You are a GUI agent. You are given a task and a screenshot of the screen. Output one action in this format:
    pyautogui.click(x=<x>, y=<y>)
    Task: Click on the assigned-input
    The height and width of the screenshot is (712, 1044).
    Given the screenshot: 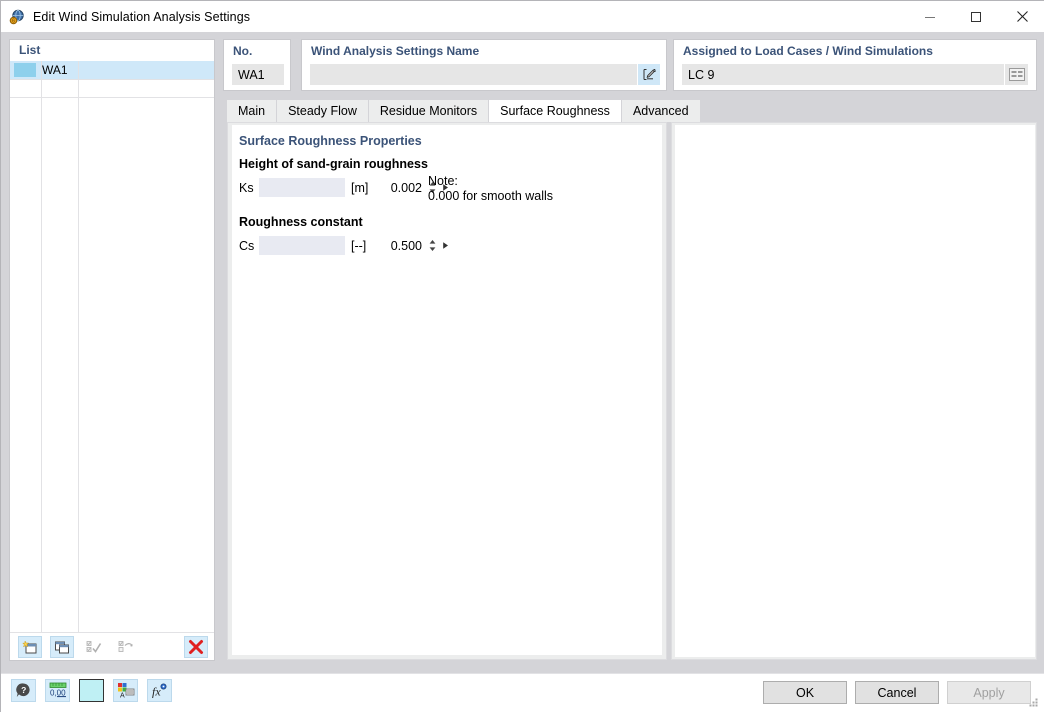 What is the action you would take?
    pyautogui.click(x=843, y=74)
    